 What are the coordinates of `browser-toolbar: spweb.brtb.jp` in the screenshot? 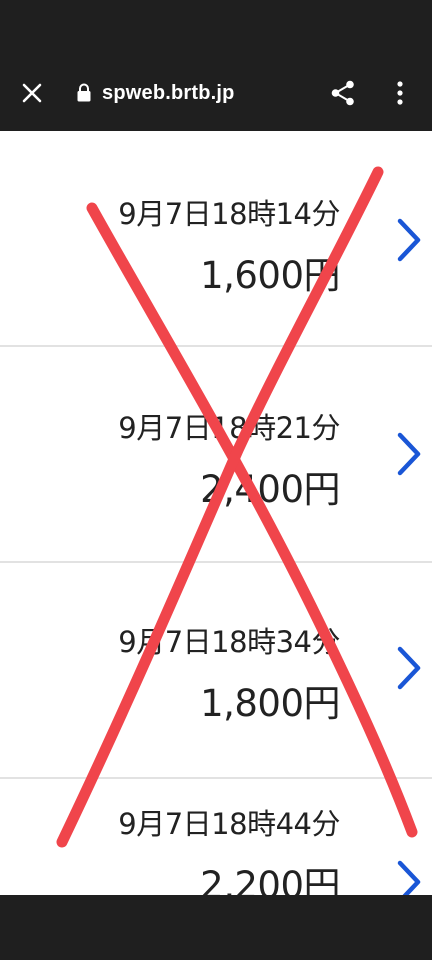 It's located at (216, 65).